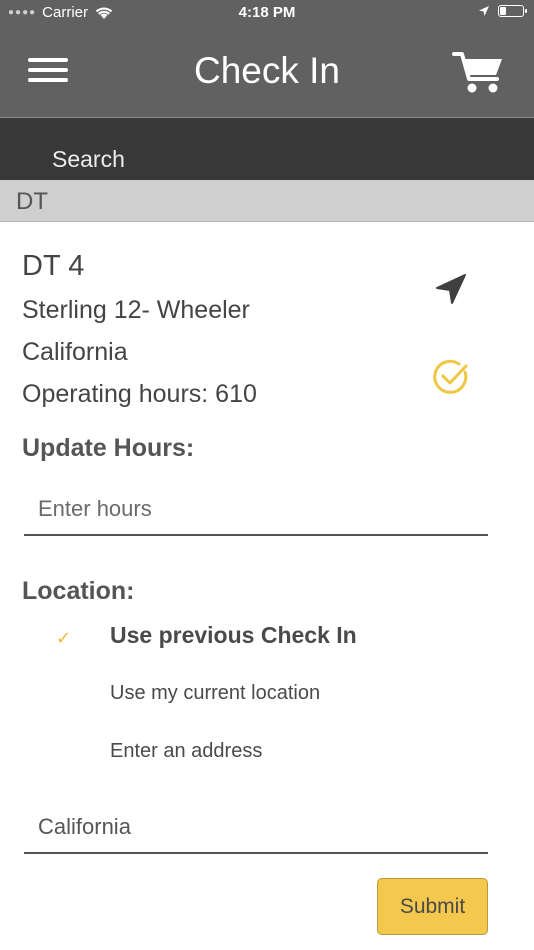 The image size is (534, 950). Describe the element at coordinates (88, 159) in the screenshot. I see `search-label: Search` at that location.